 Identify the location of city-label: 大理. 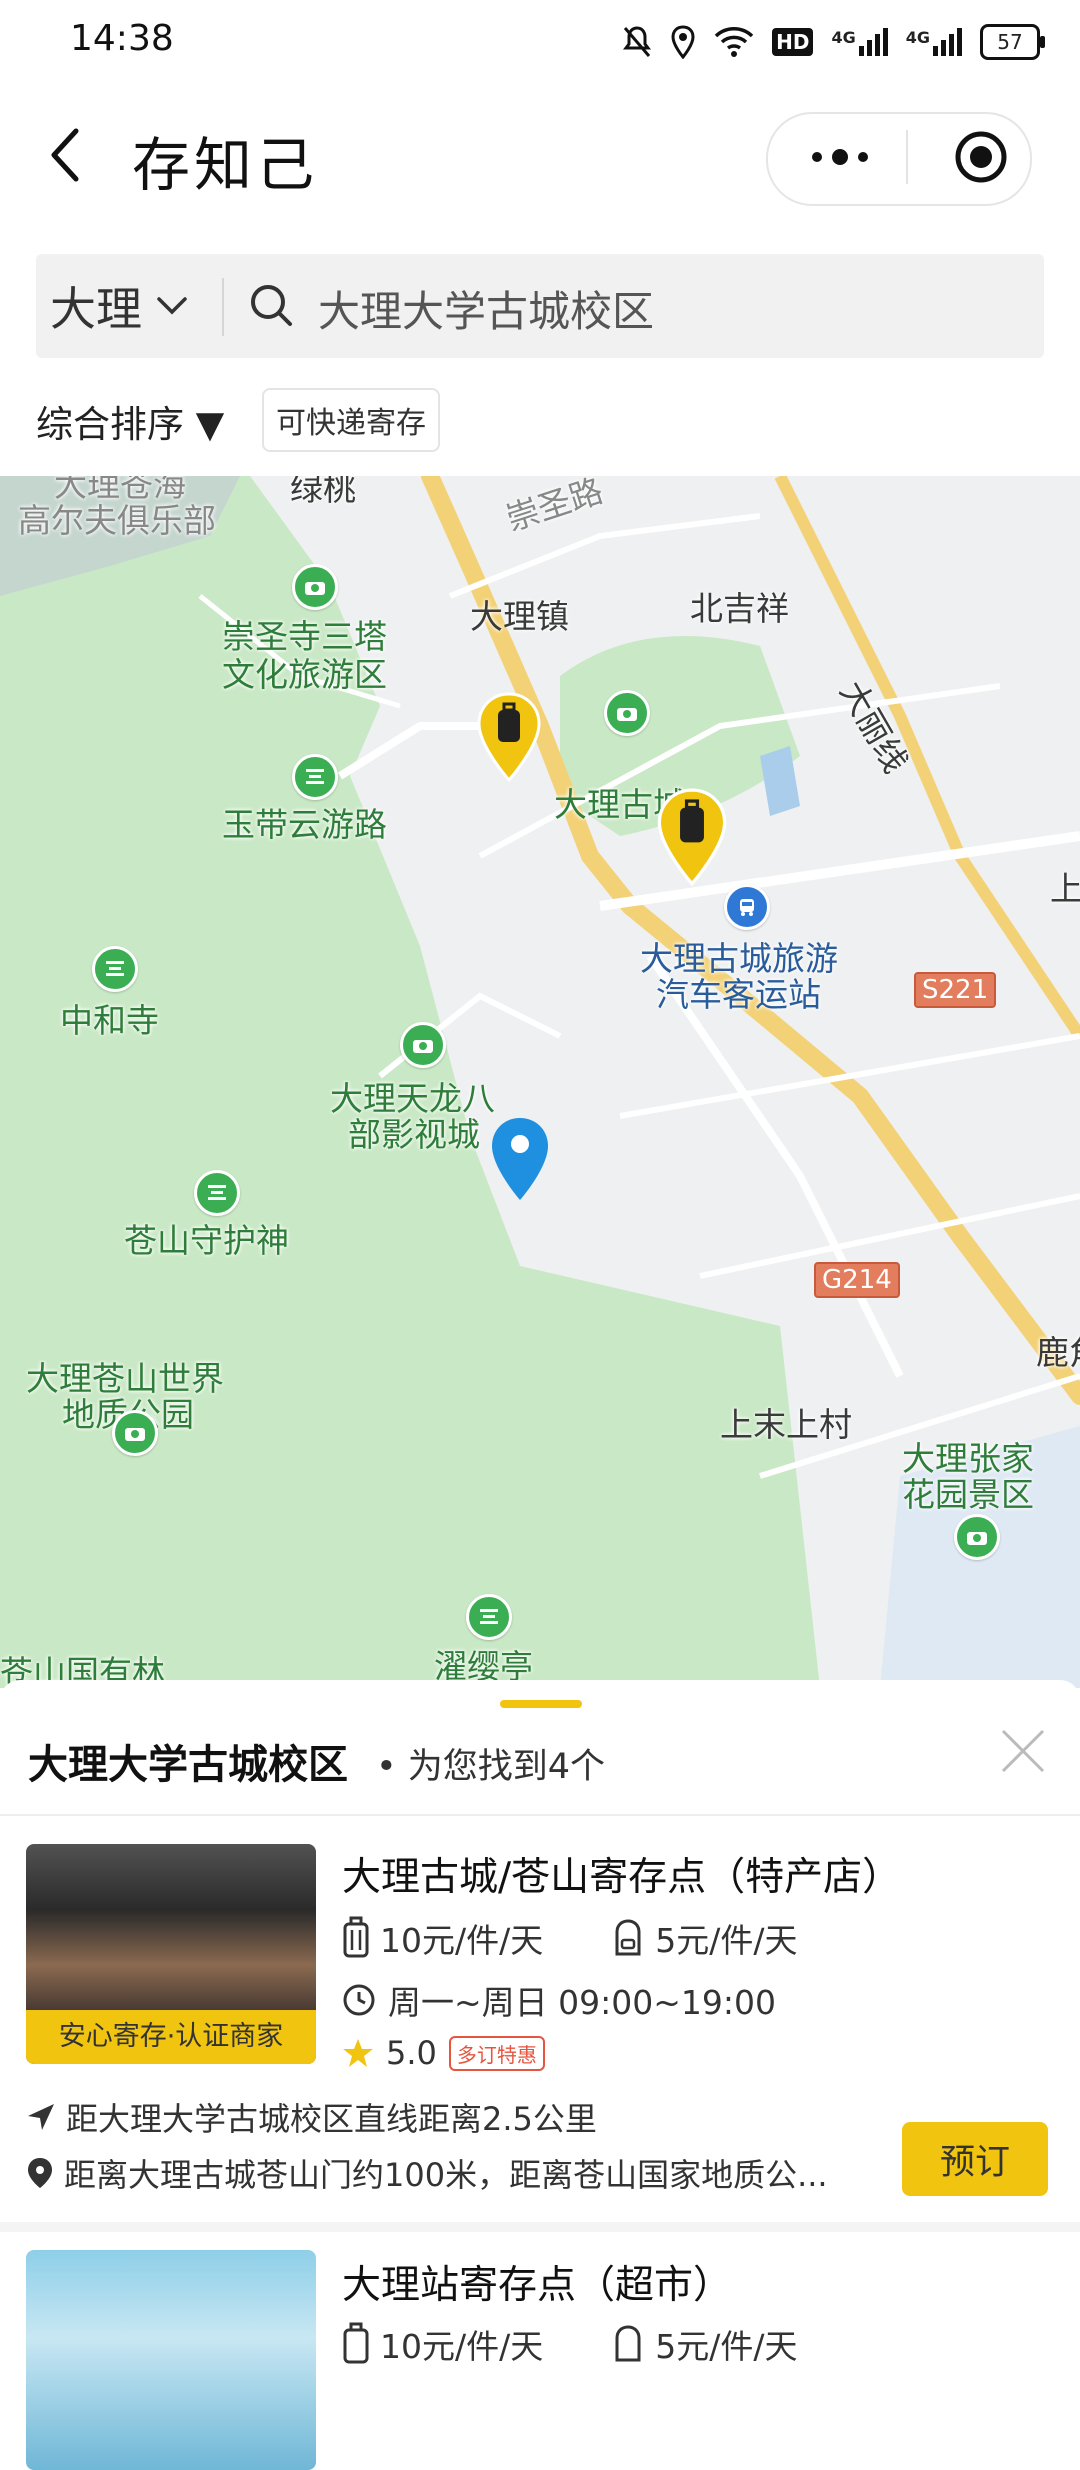
(96, 309).